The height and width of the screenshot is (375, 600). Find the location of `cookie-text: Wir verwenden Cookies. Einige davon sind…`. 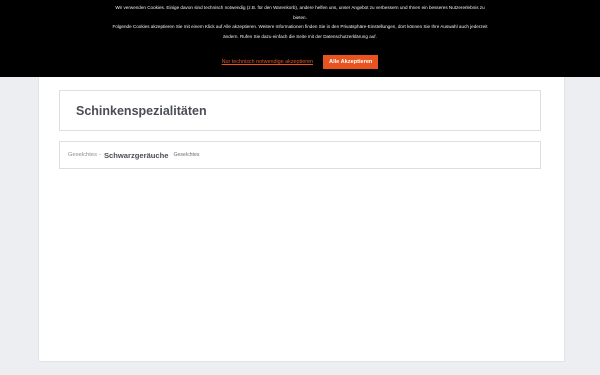

cookie-text: Wir verwenden Cookies. Einige davon sind… is located at coordinates (300, 22).